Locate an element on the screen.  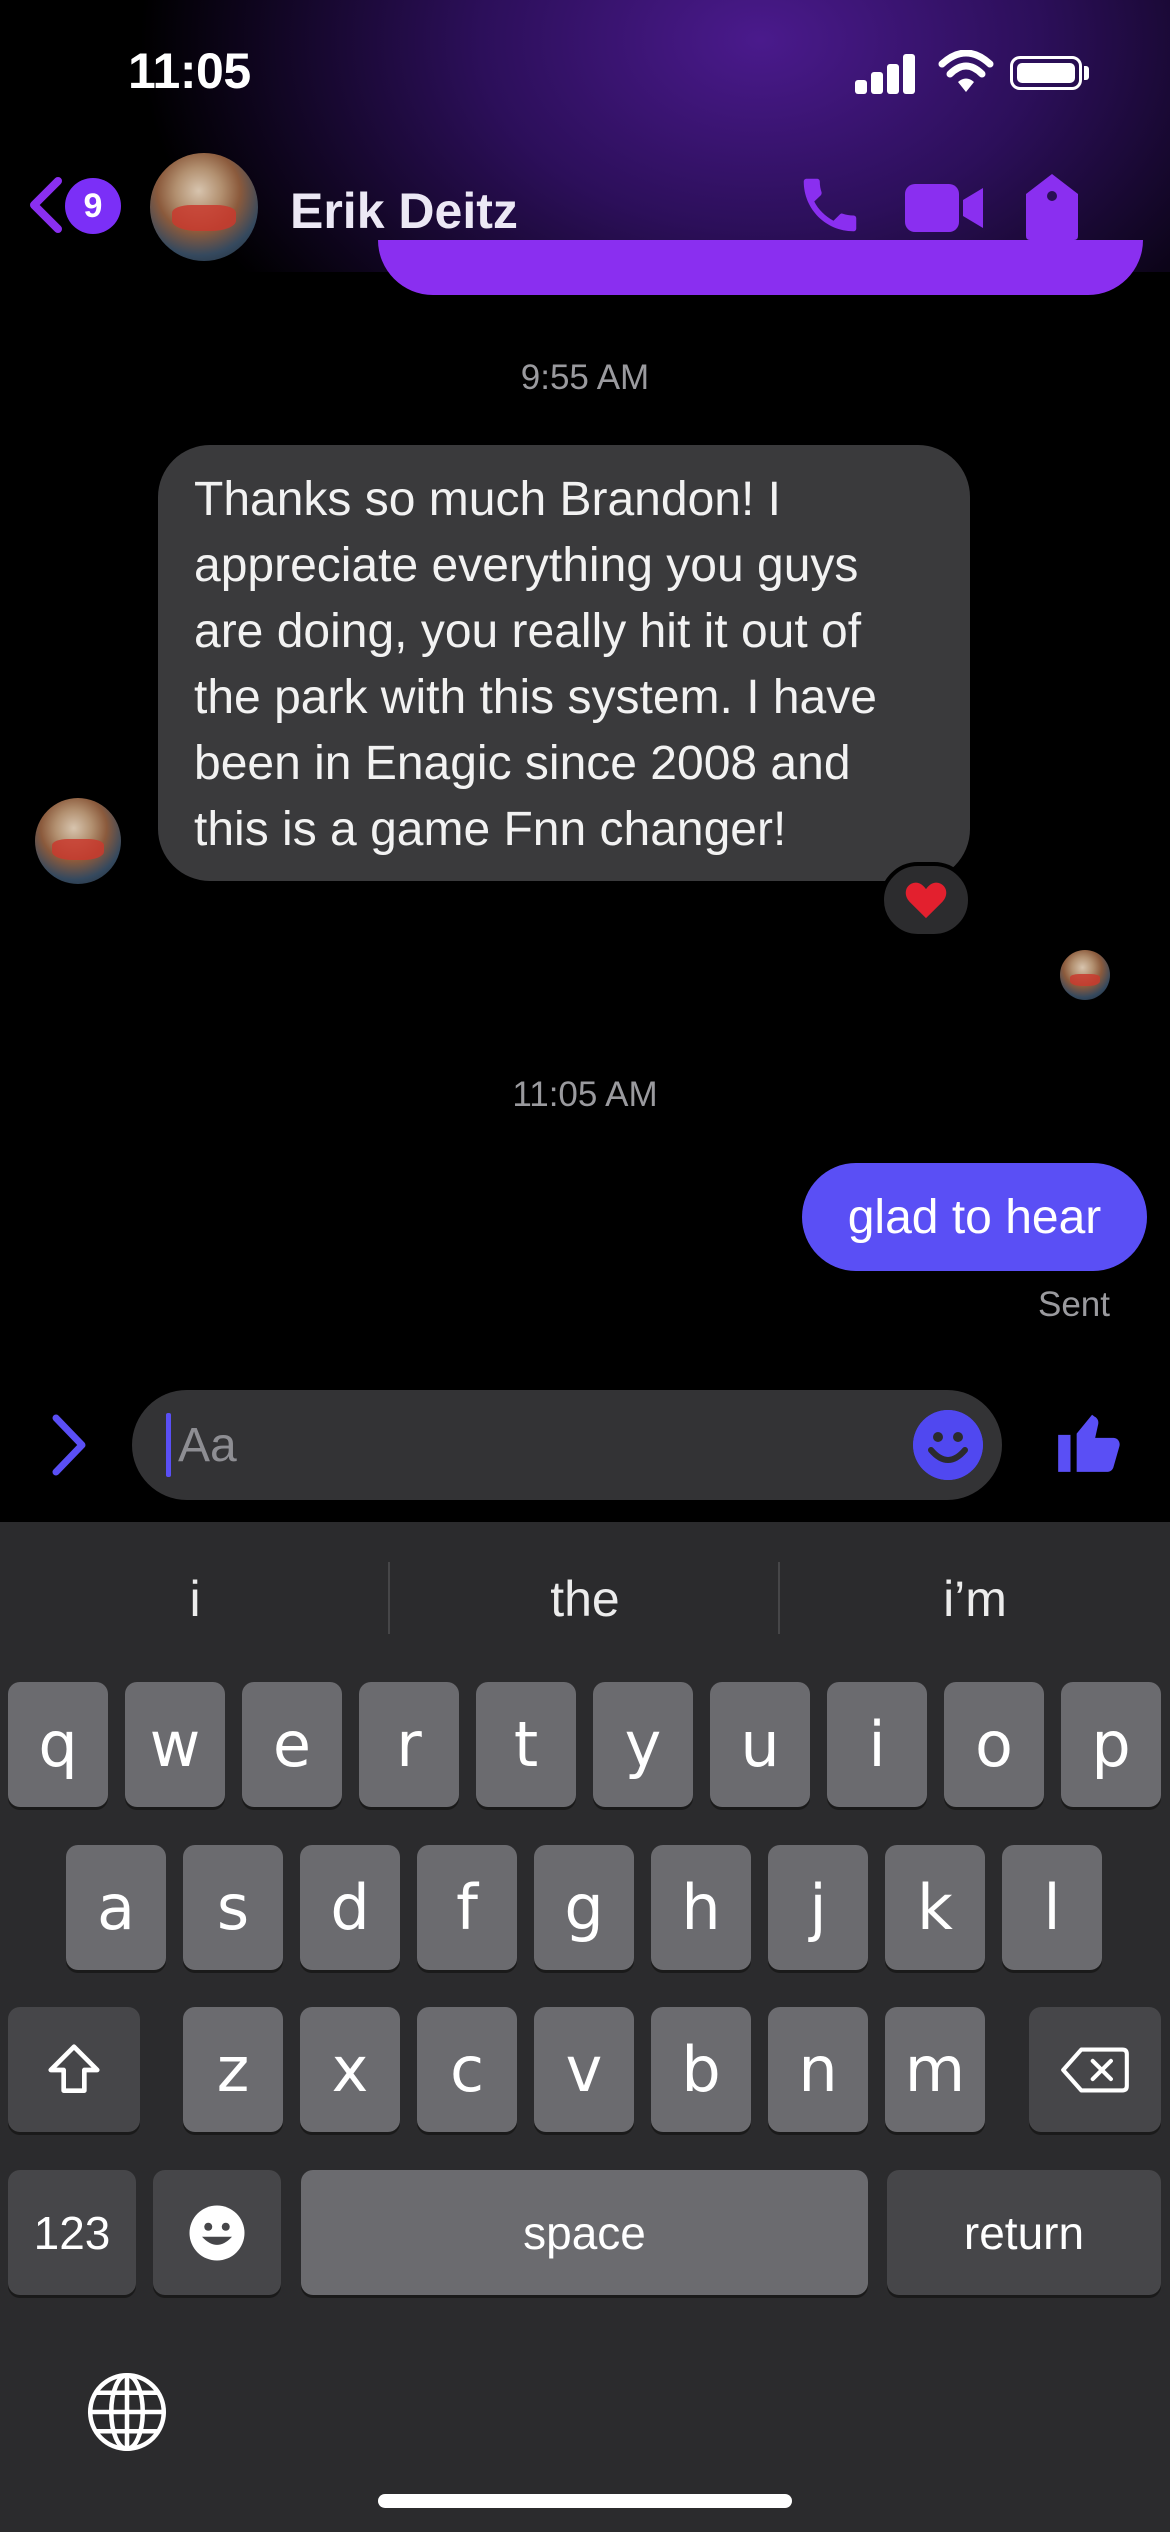
timestamp: 11:05 AM is located at coordinates (585, 1094).